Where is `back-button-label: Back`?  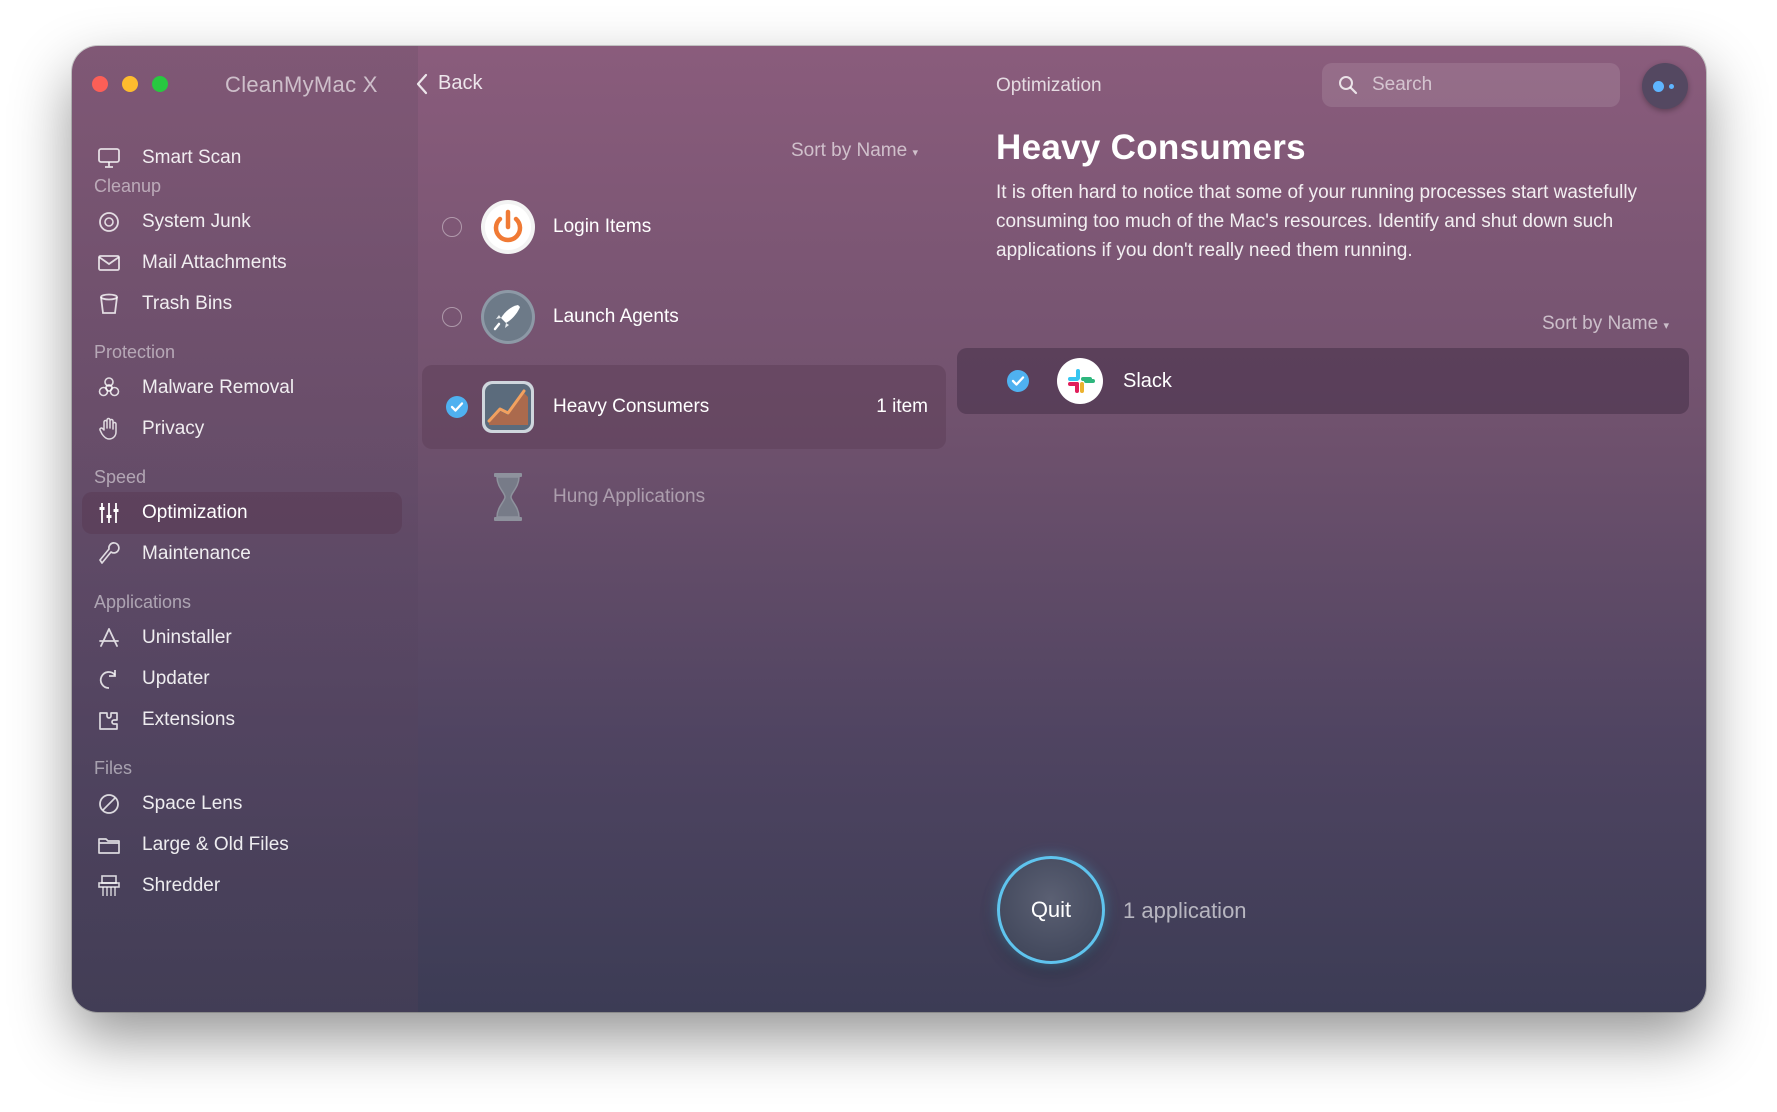
back-button-label: Back is located at coordinates (460, 83).